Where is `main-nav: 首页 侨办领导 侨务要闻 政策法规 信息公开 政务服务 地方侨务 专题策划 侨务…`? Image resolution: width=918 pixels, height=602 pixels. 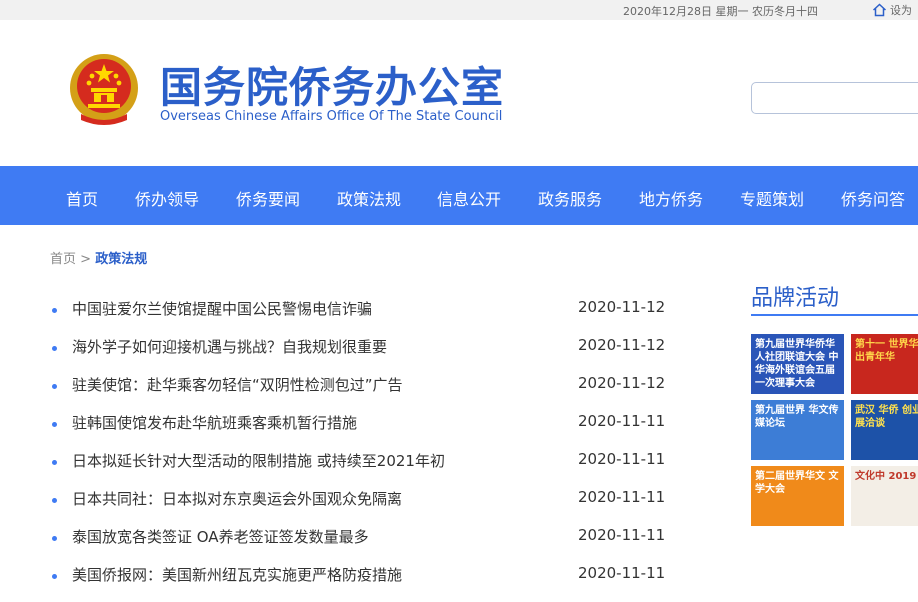
main-nav: 首页 侨办领导 侨务要闻 政策法规 信息公开 政务服务 地方侨务 专题策划 侨务… is located at coordinates (459, 195).